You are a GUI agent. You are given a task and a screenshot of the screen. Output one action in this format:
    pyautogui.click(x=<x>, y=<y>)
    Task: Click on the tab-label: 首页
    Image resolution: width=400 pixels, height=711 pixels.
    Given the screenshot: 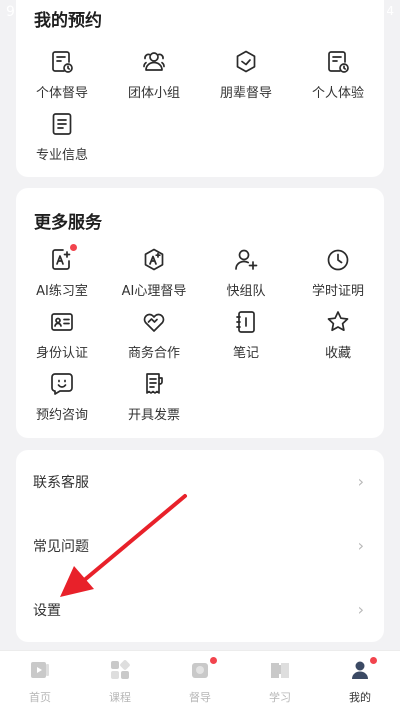 What is the action you would take?
    pyautogui.click(x=40, y=697)
    